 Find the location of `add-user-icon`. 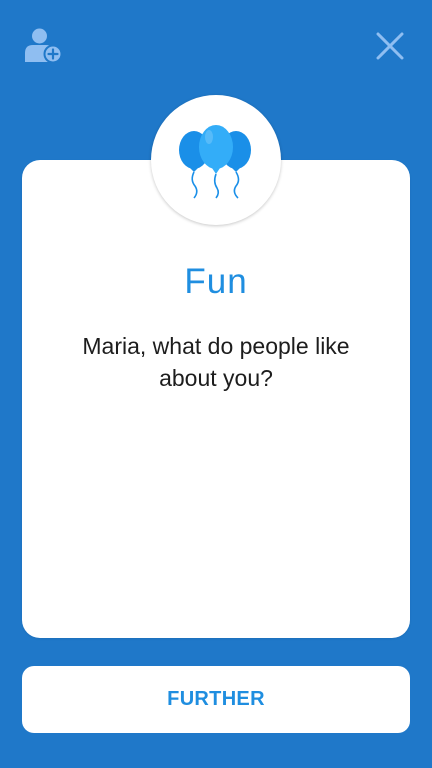

add-user-icon is located at coordinates (44, 46).